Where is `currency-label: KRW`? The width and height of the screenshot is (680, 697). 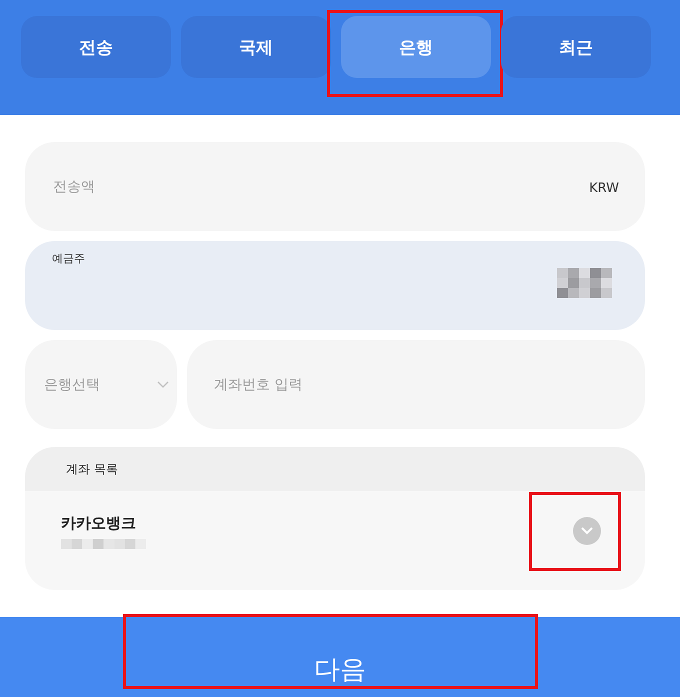 currency-label: KRW is located at coordinates (604, 188).